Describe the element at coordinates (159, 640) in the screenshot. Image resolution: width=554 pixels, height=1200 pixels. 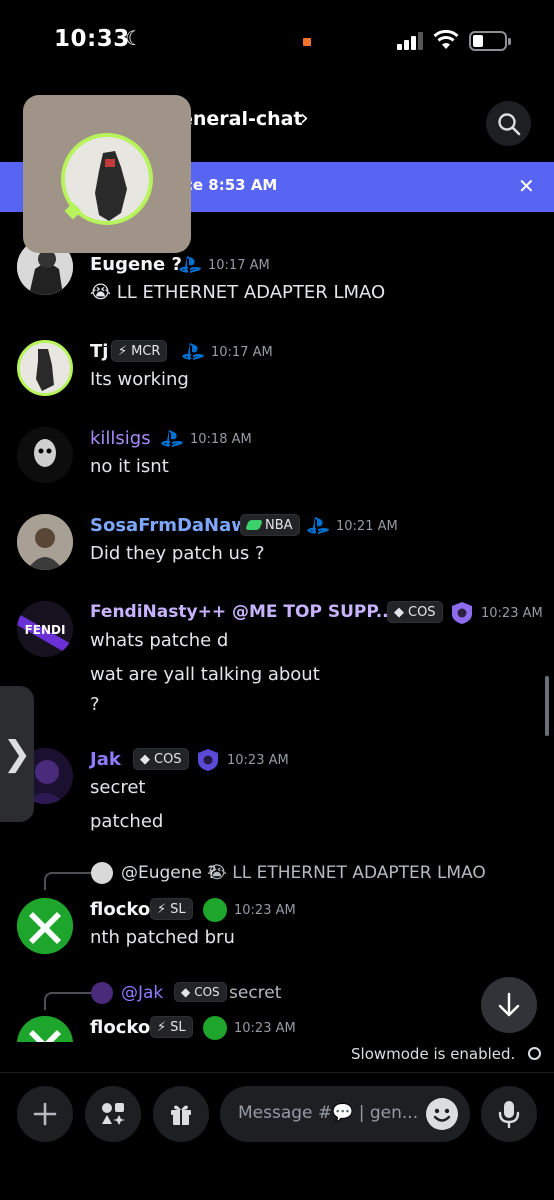
I see `message-text: whats patche d` at that location.